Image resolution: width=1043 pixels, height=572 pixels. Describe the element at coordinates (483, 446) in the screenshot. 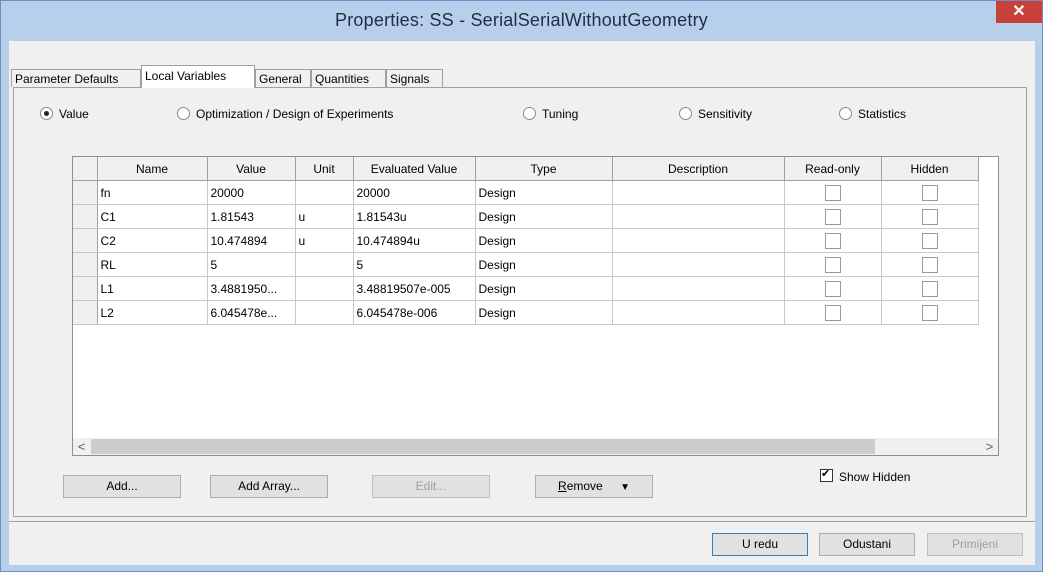

I see `scrollbar-thumb` at that location.